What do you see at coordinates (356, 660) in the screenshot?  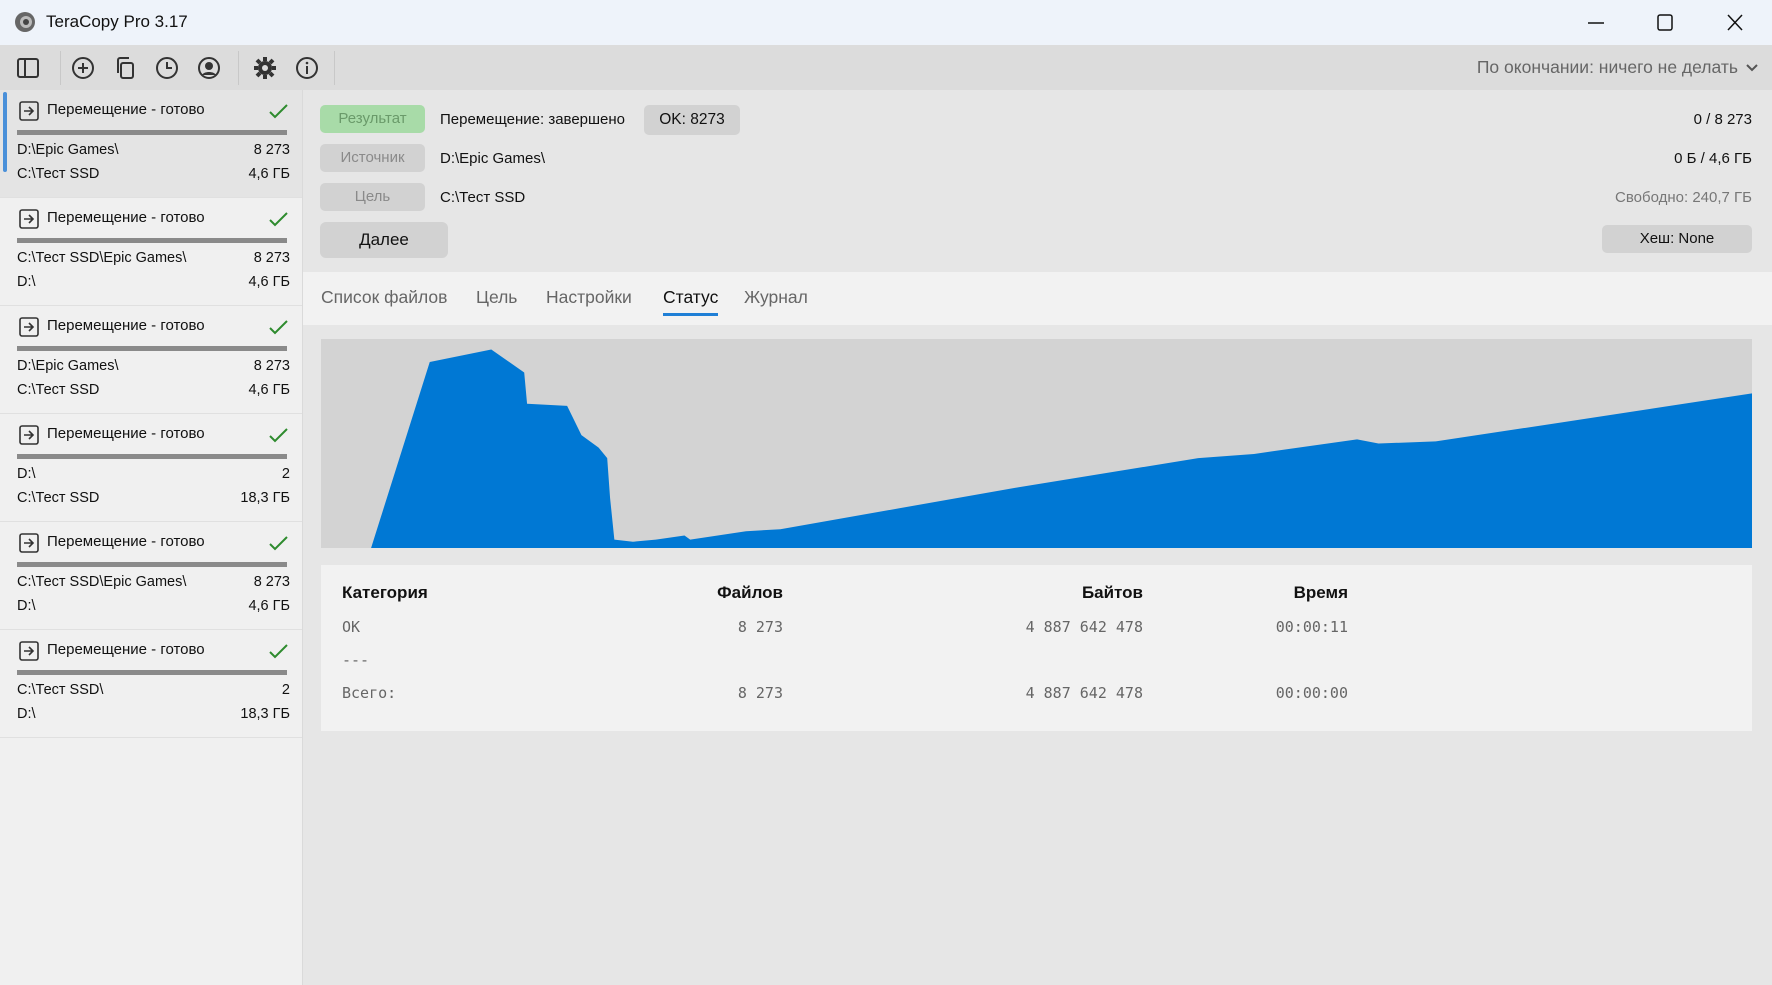 I see `table-cell: ---` at bounding box center [356, 660].